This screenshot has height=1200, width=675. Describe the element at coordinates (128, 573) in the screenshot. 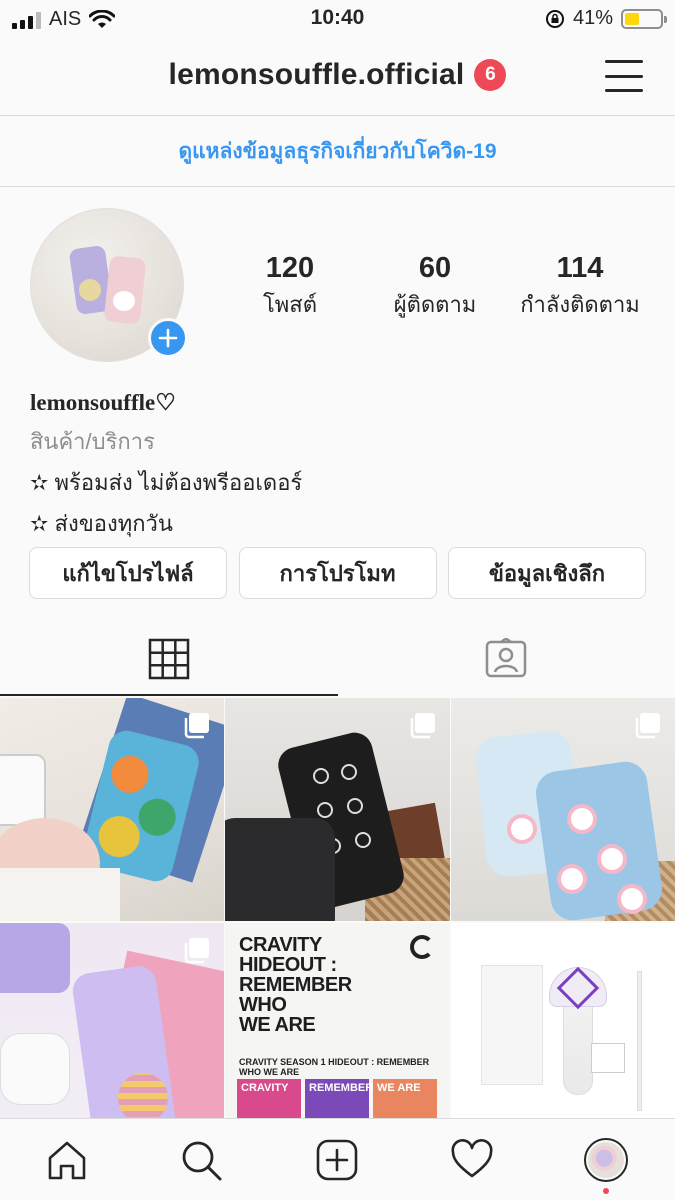

I see `edit-profile-button: แก้ไขโปรไฟล์` at that location.